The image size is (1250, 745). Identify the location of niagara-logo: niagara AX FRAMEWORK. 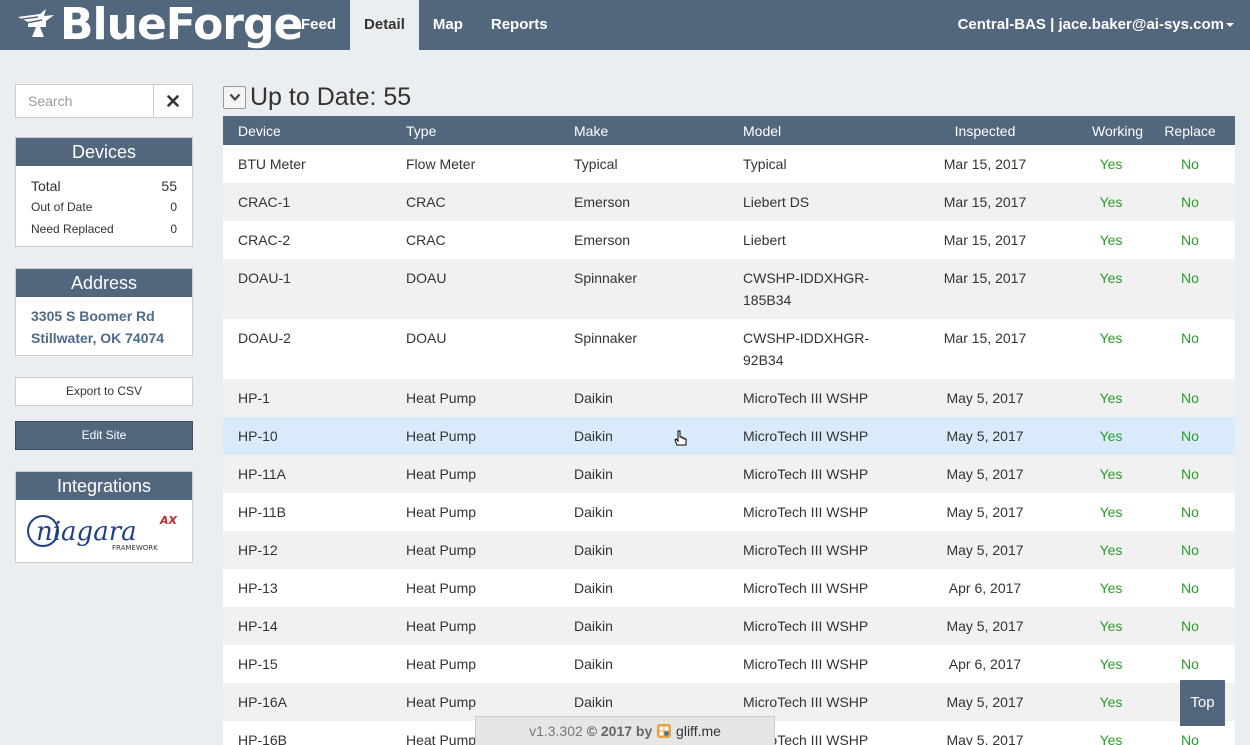
(104, 531).